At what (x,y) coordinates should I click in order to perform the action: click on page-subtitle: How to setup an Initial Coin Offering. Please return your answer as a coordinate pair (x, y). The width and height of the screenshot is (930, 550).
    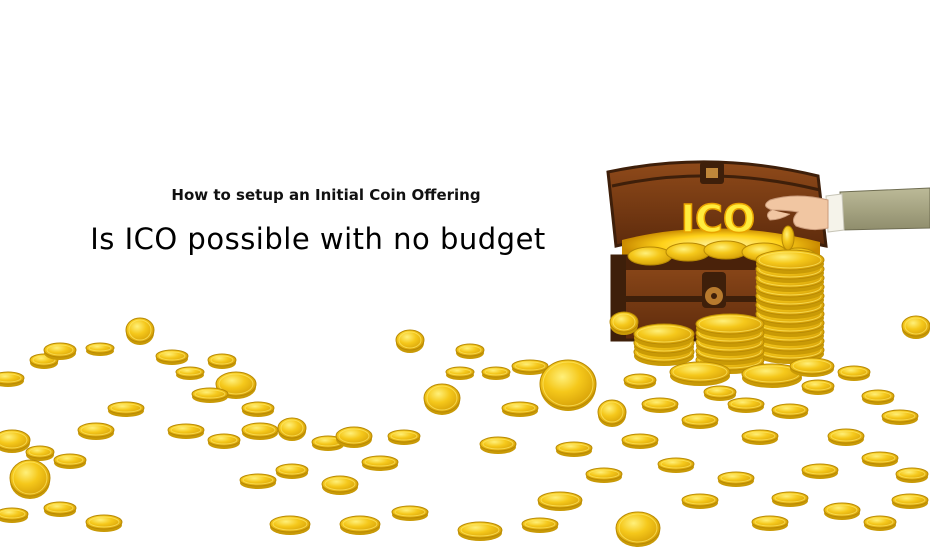
    Looking at the image, I should click on (326, 195).